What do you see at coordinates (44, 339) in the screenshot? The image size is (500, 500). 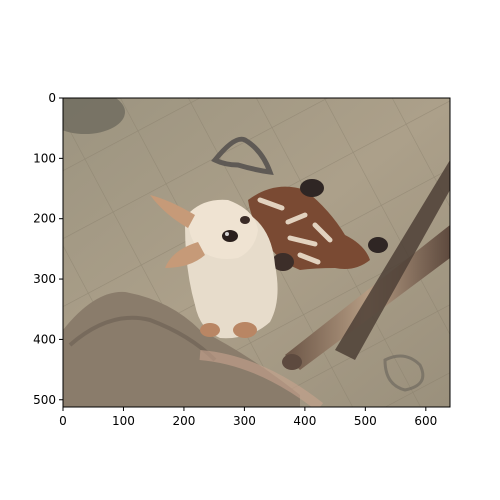 I see `y-tick-label: 400` at bounding box center [44, 339].